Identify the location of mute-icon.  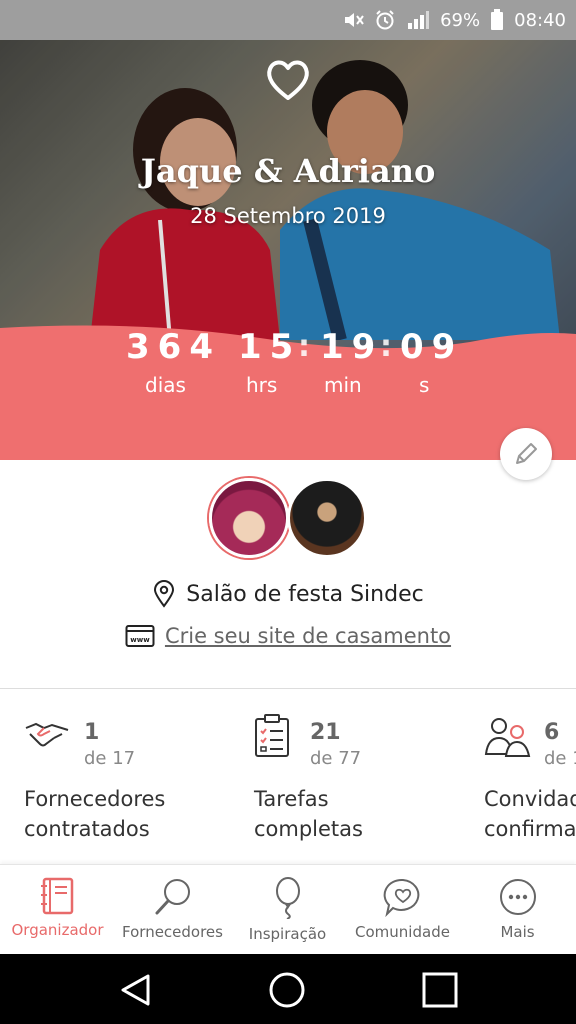
(353, 20).